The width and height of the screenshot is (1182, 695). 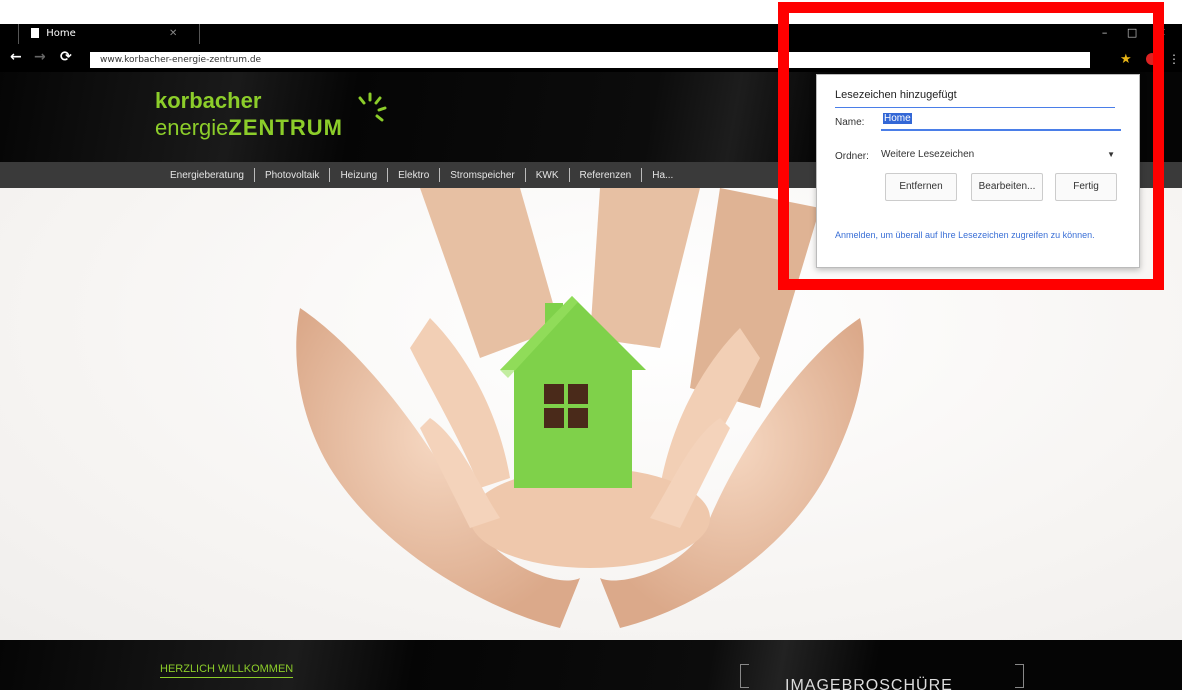 I want to click on nav-item: Energieberatung, so click(x=207, y=175).